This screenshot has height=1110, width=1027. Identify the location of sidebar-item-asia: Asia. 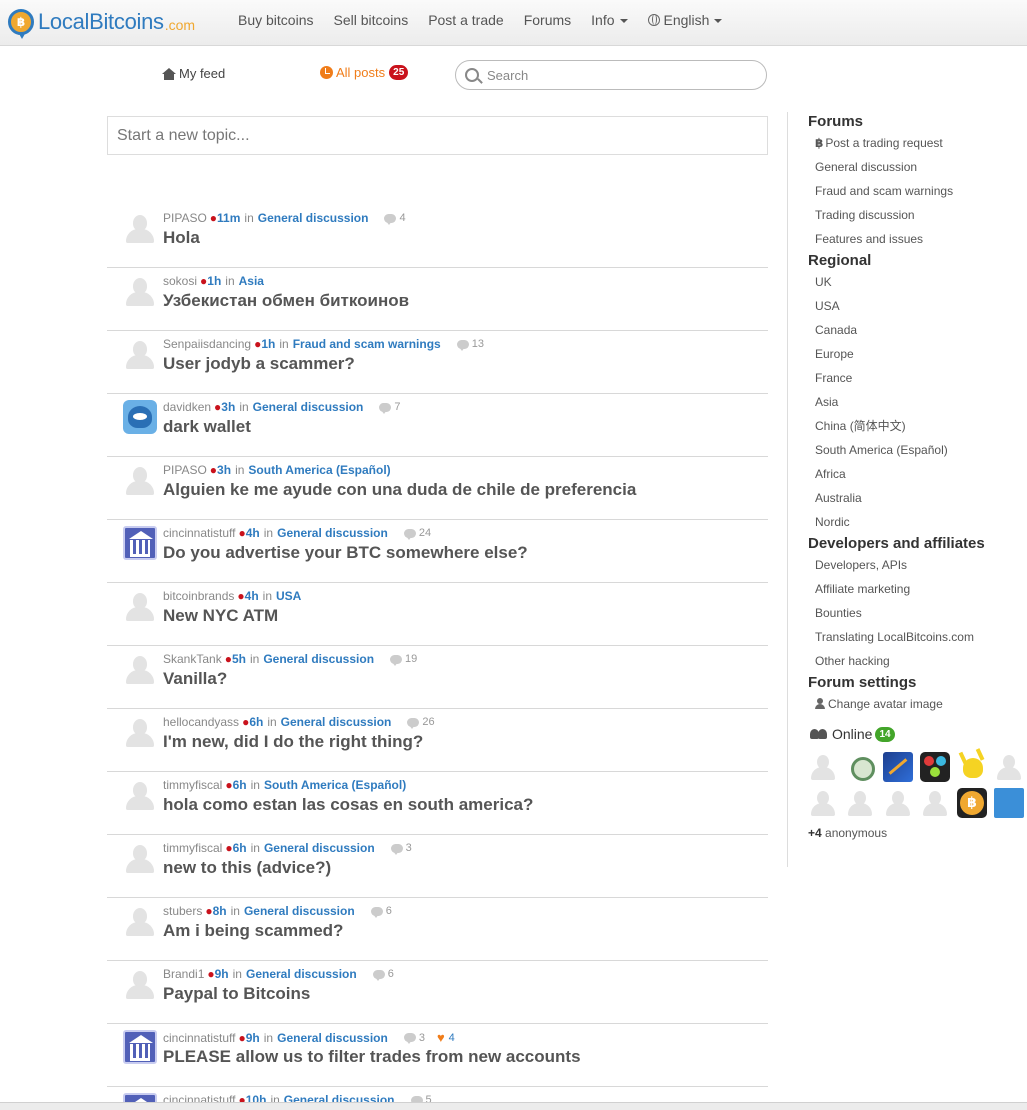
(921, 402).